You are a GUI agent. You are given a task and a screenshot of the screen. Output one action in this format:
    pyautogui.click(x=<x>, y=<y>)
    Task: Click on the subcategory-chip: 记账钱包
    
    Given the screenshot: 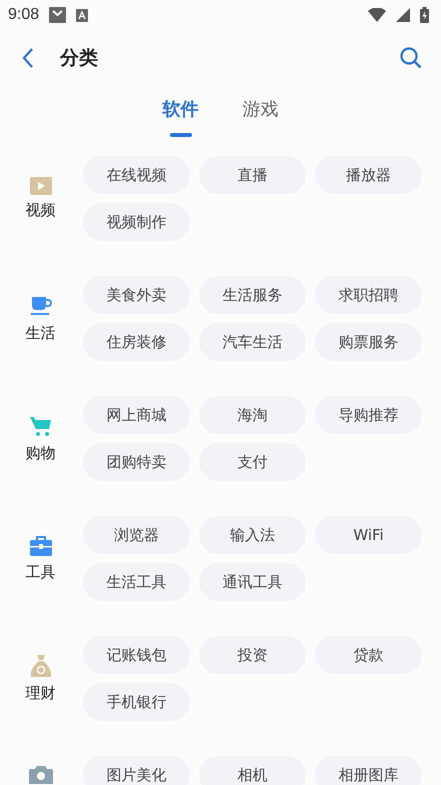 What is the action you would take?
    pyautogui.click(x=136, y=655)
    